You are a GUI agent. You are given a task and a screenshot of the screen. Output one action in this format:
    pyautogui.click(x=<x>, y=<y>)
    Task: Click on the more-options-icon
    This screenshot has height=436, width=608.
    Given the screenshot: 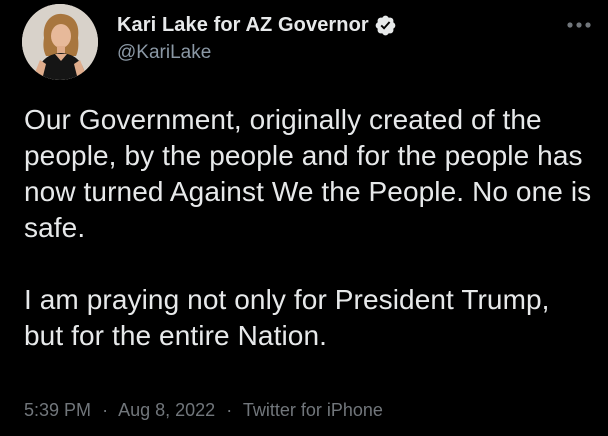 What is the action you would take?
    pyautogui.click(x=579, y=25)
    